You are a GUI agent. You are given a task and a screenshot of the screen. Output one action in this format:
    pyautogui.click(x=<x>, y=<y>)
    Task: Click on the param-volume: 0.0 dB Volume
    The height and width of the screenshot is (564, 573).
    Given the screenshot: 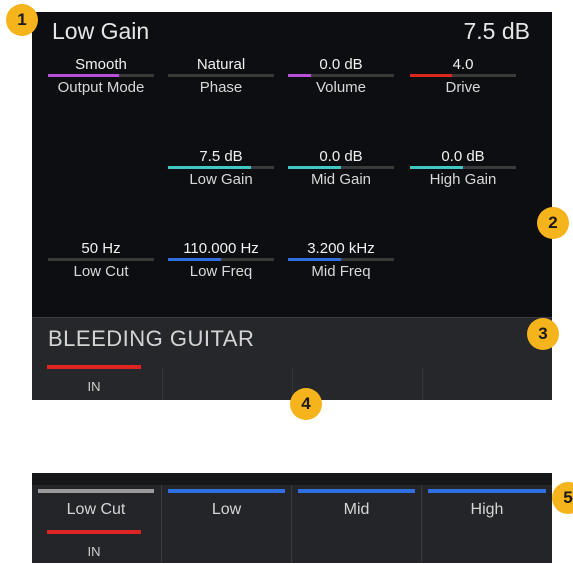 What is the action you would take?
    pyautogui.click(x=341, y=76)
    